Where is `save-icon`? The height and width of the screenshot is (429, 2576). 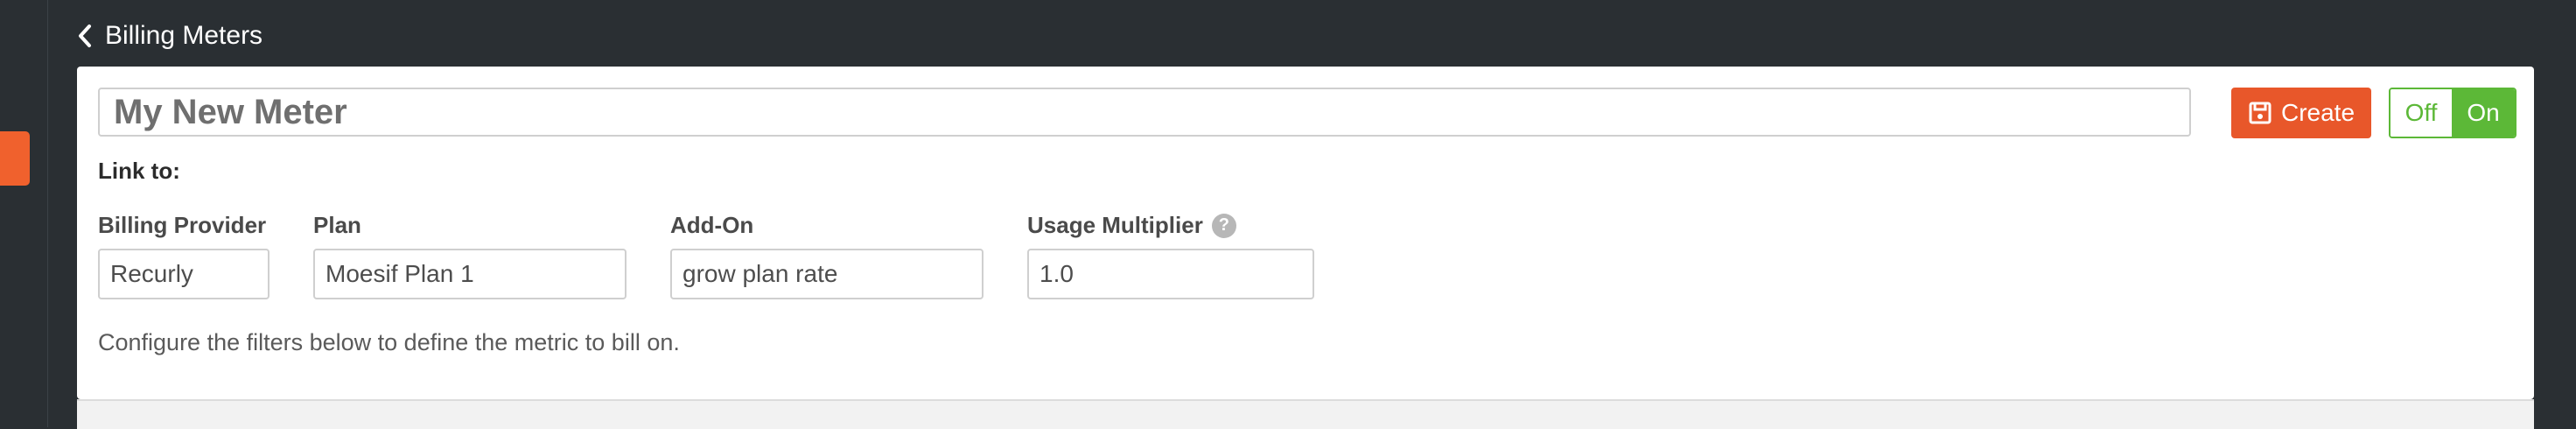 save-icon is located at coordinates (2260, 113).